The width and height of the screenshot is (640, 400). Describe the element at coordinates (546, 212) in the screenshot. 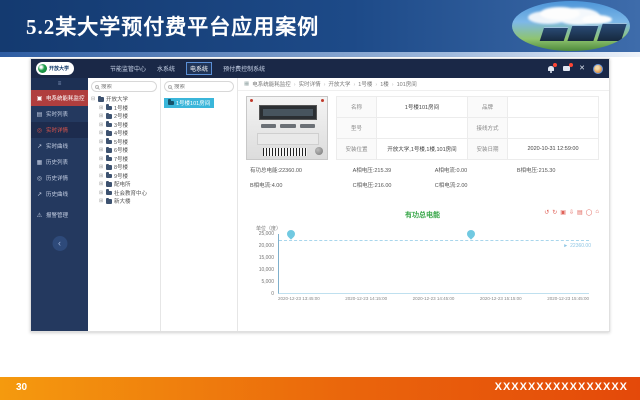

I see `chart-tool-icon: ↺` at that location.